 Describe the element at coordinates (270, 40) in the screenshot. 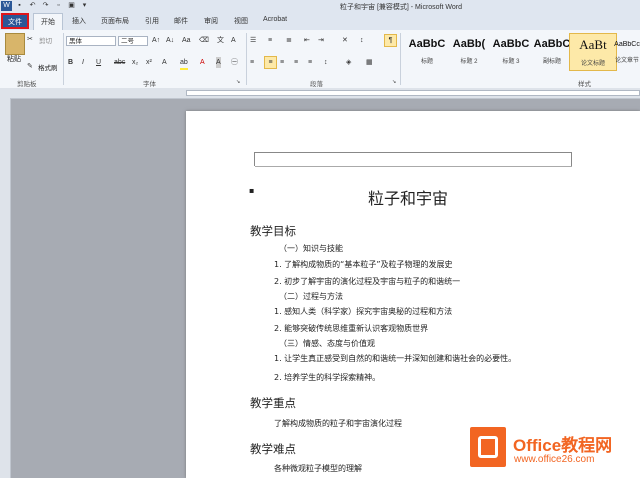

I see `numbering-icon: ≡` at that location.